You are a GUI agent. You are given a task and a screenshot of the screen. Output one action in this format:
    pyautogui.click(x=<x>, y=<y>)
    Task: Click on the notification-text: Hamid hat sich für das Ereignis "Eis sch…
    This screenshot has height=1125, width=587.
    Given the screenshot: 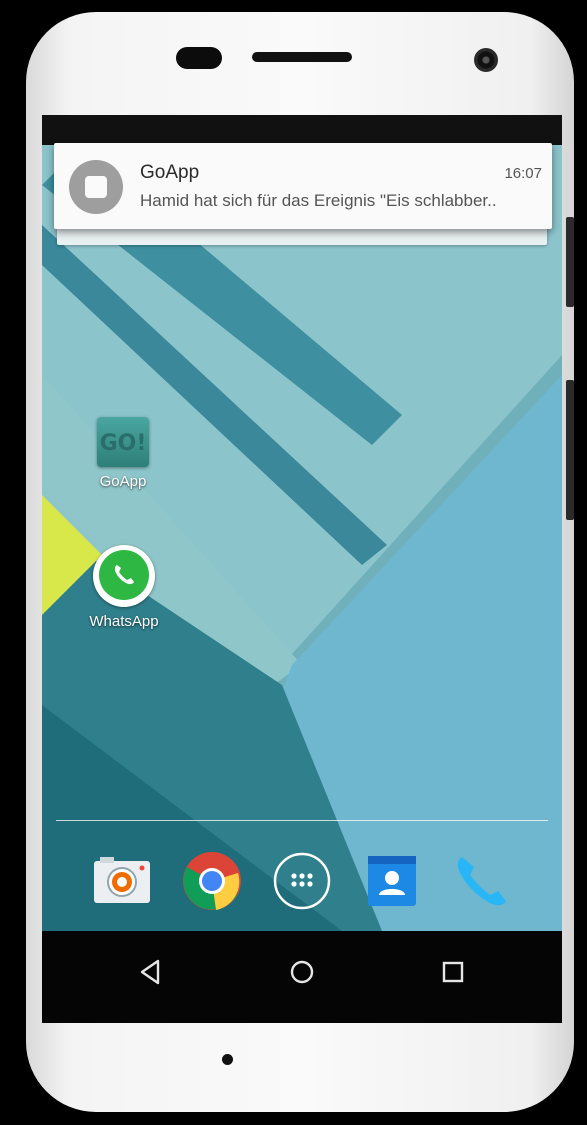 What is the action you would take?
    pyautogui.click(x=318, y=200)
    